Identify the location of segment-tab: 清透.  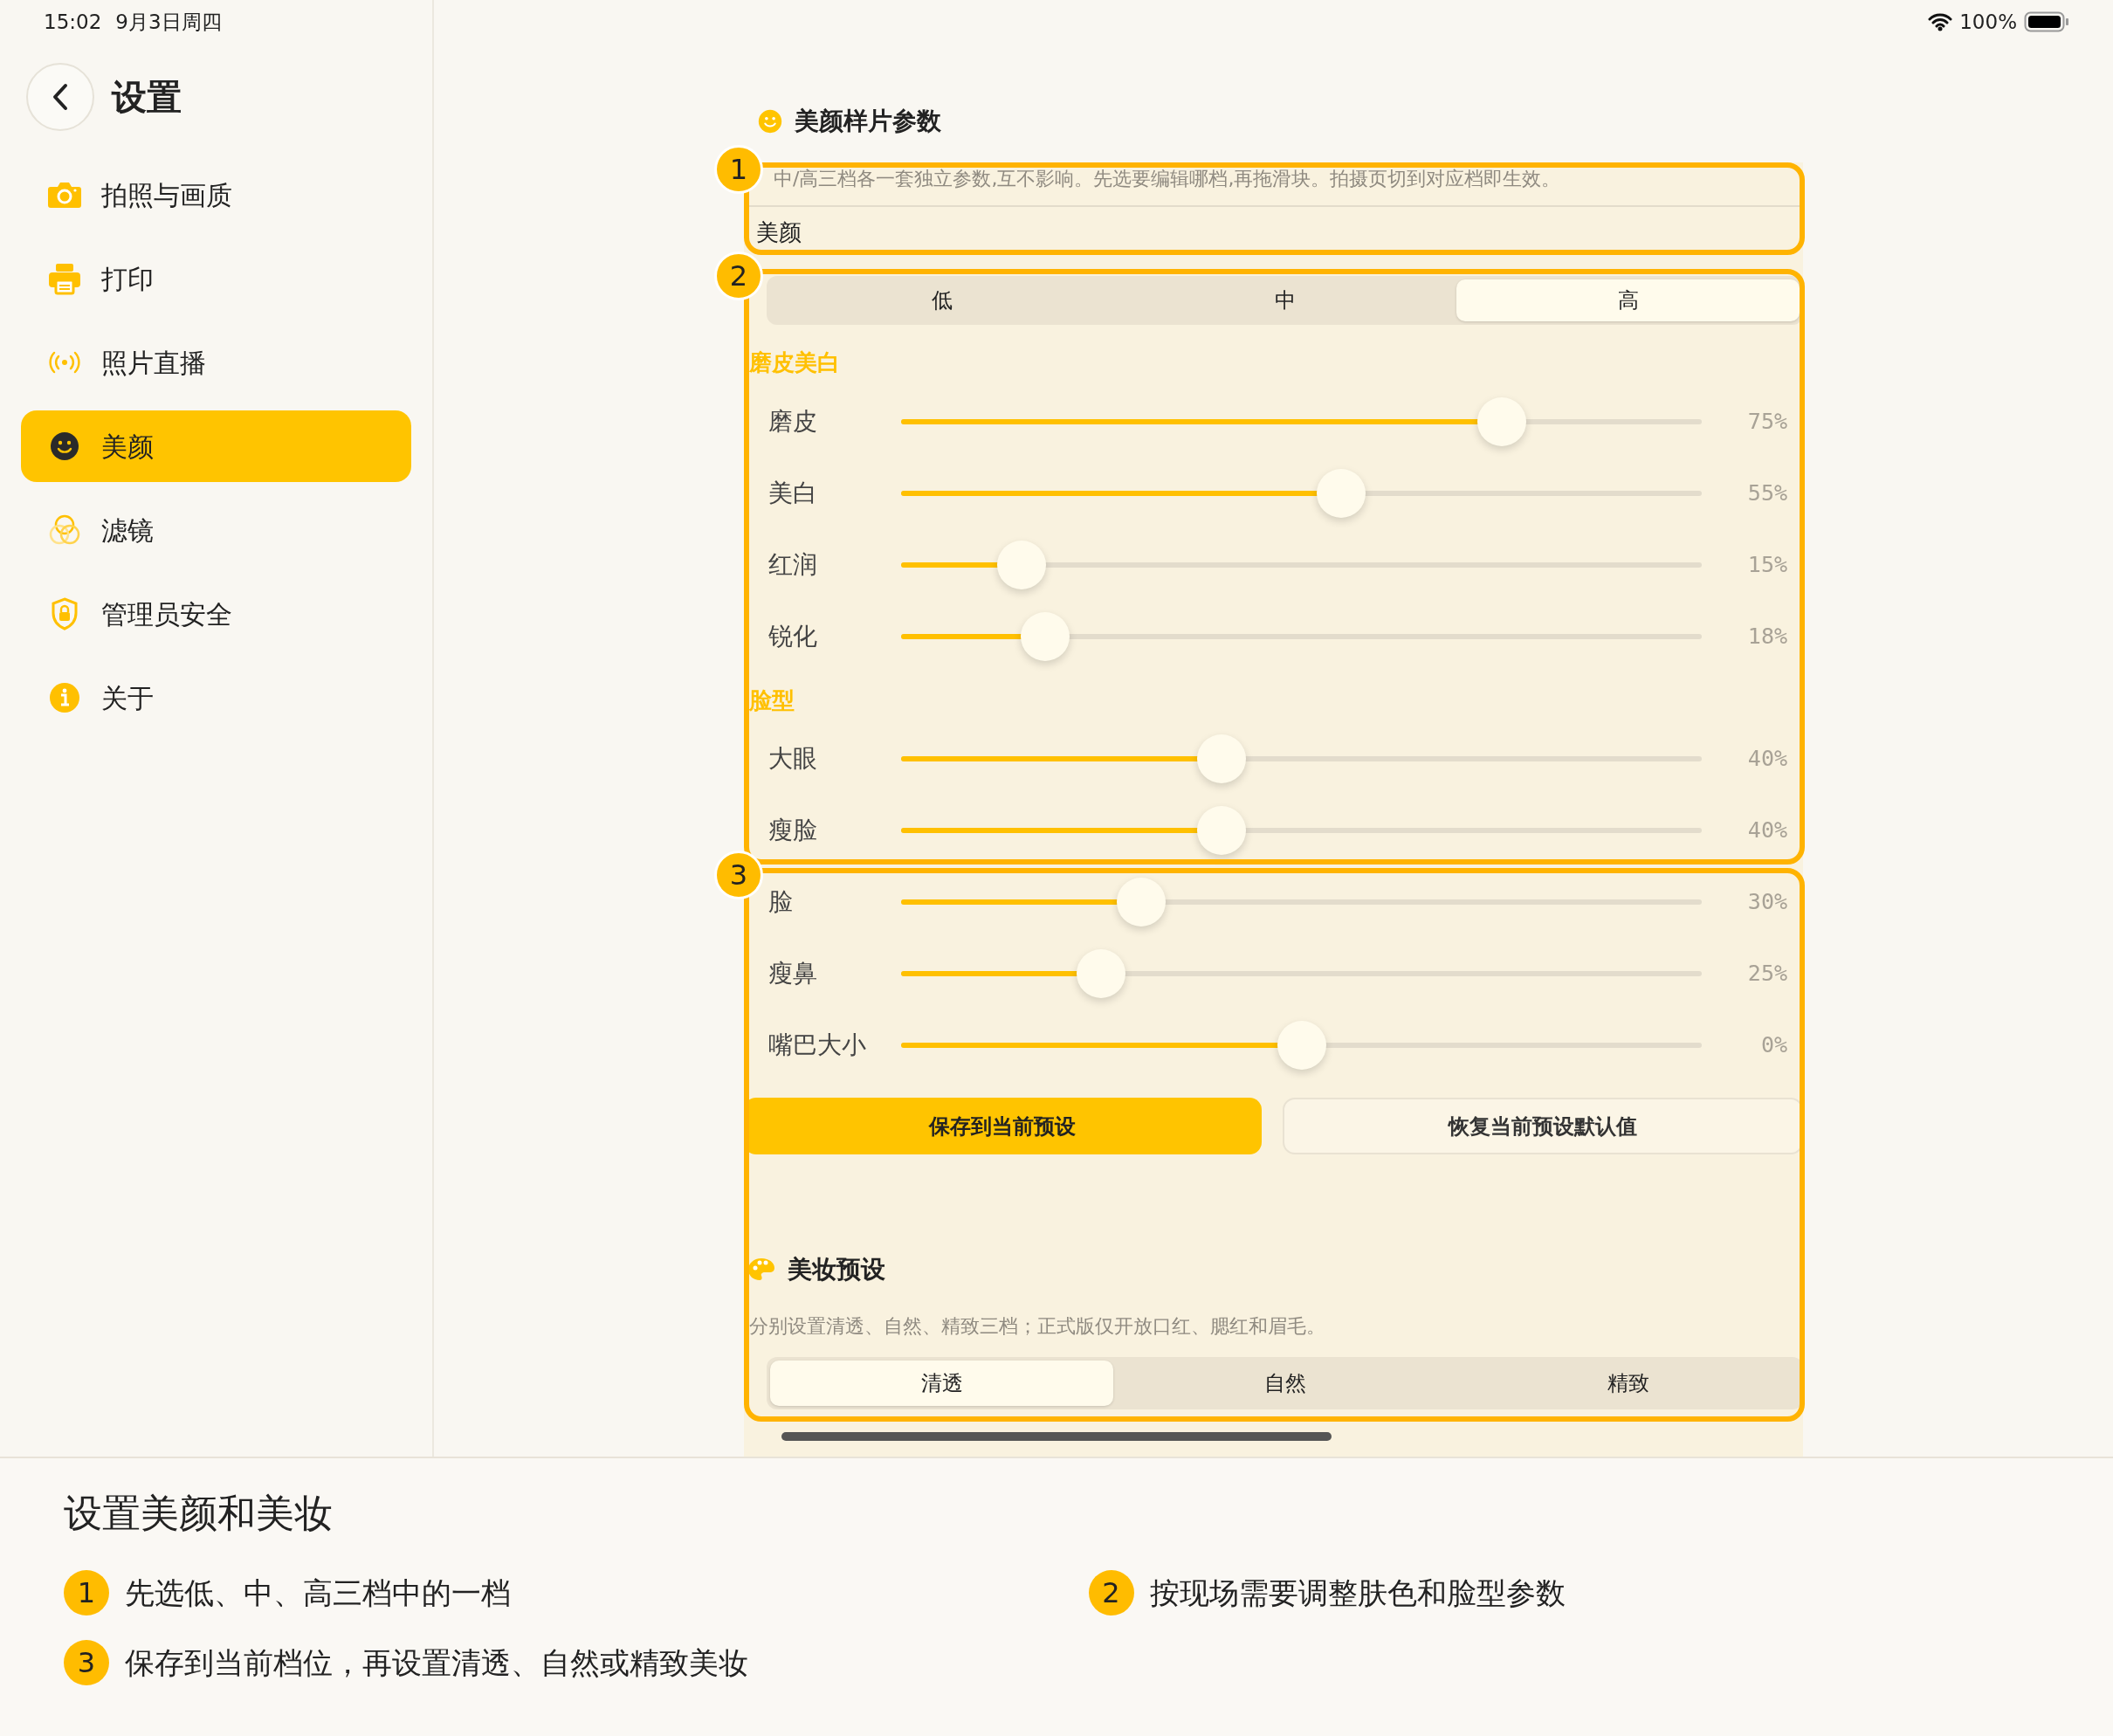
(941, 1383).